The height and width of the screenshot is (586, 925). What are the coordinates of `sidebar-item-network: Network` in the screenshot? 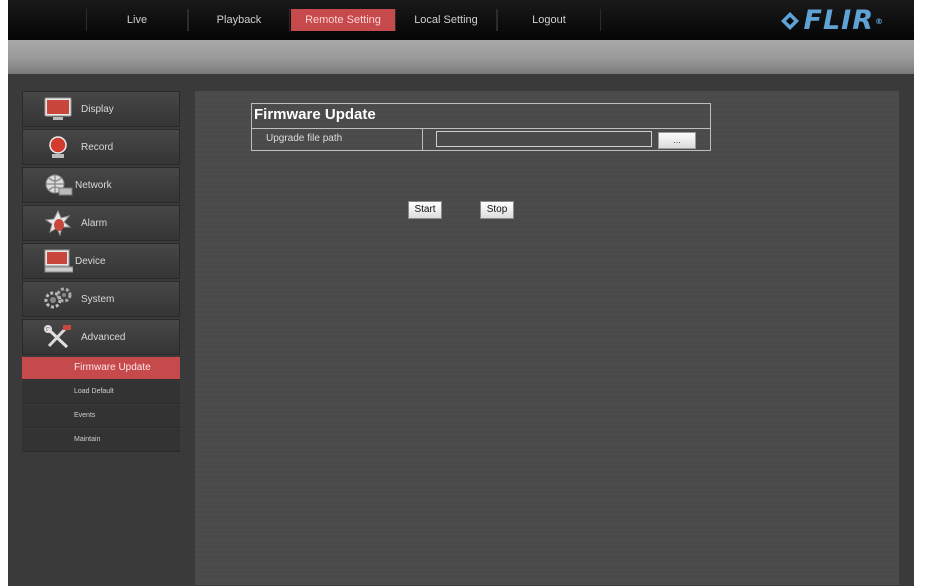 It's located at (101, 185).